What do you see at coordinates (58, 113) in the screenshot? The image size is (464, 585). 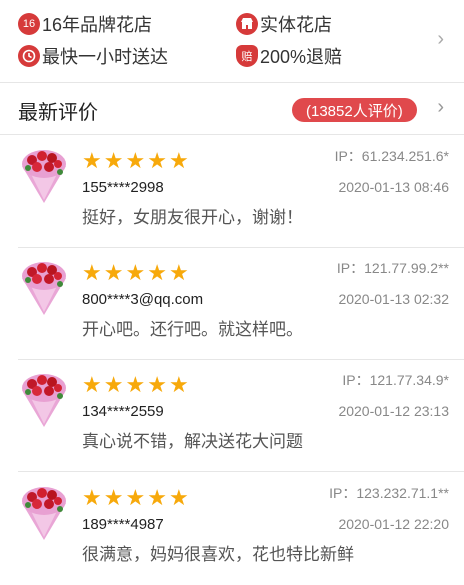 I see `reviews-title: 最新评价` at bounding box center [58, 113].